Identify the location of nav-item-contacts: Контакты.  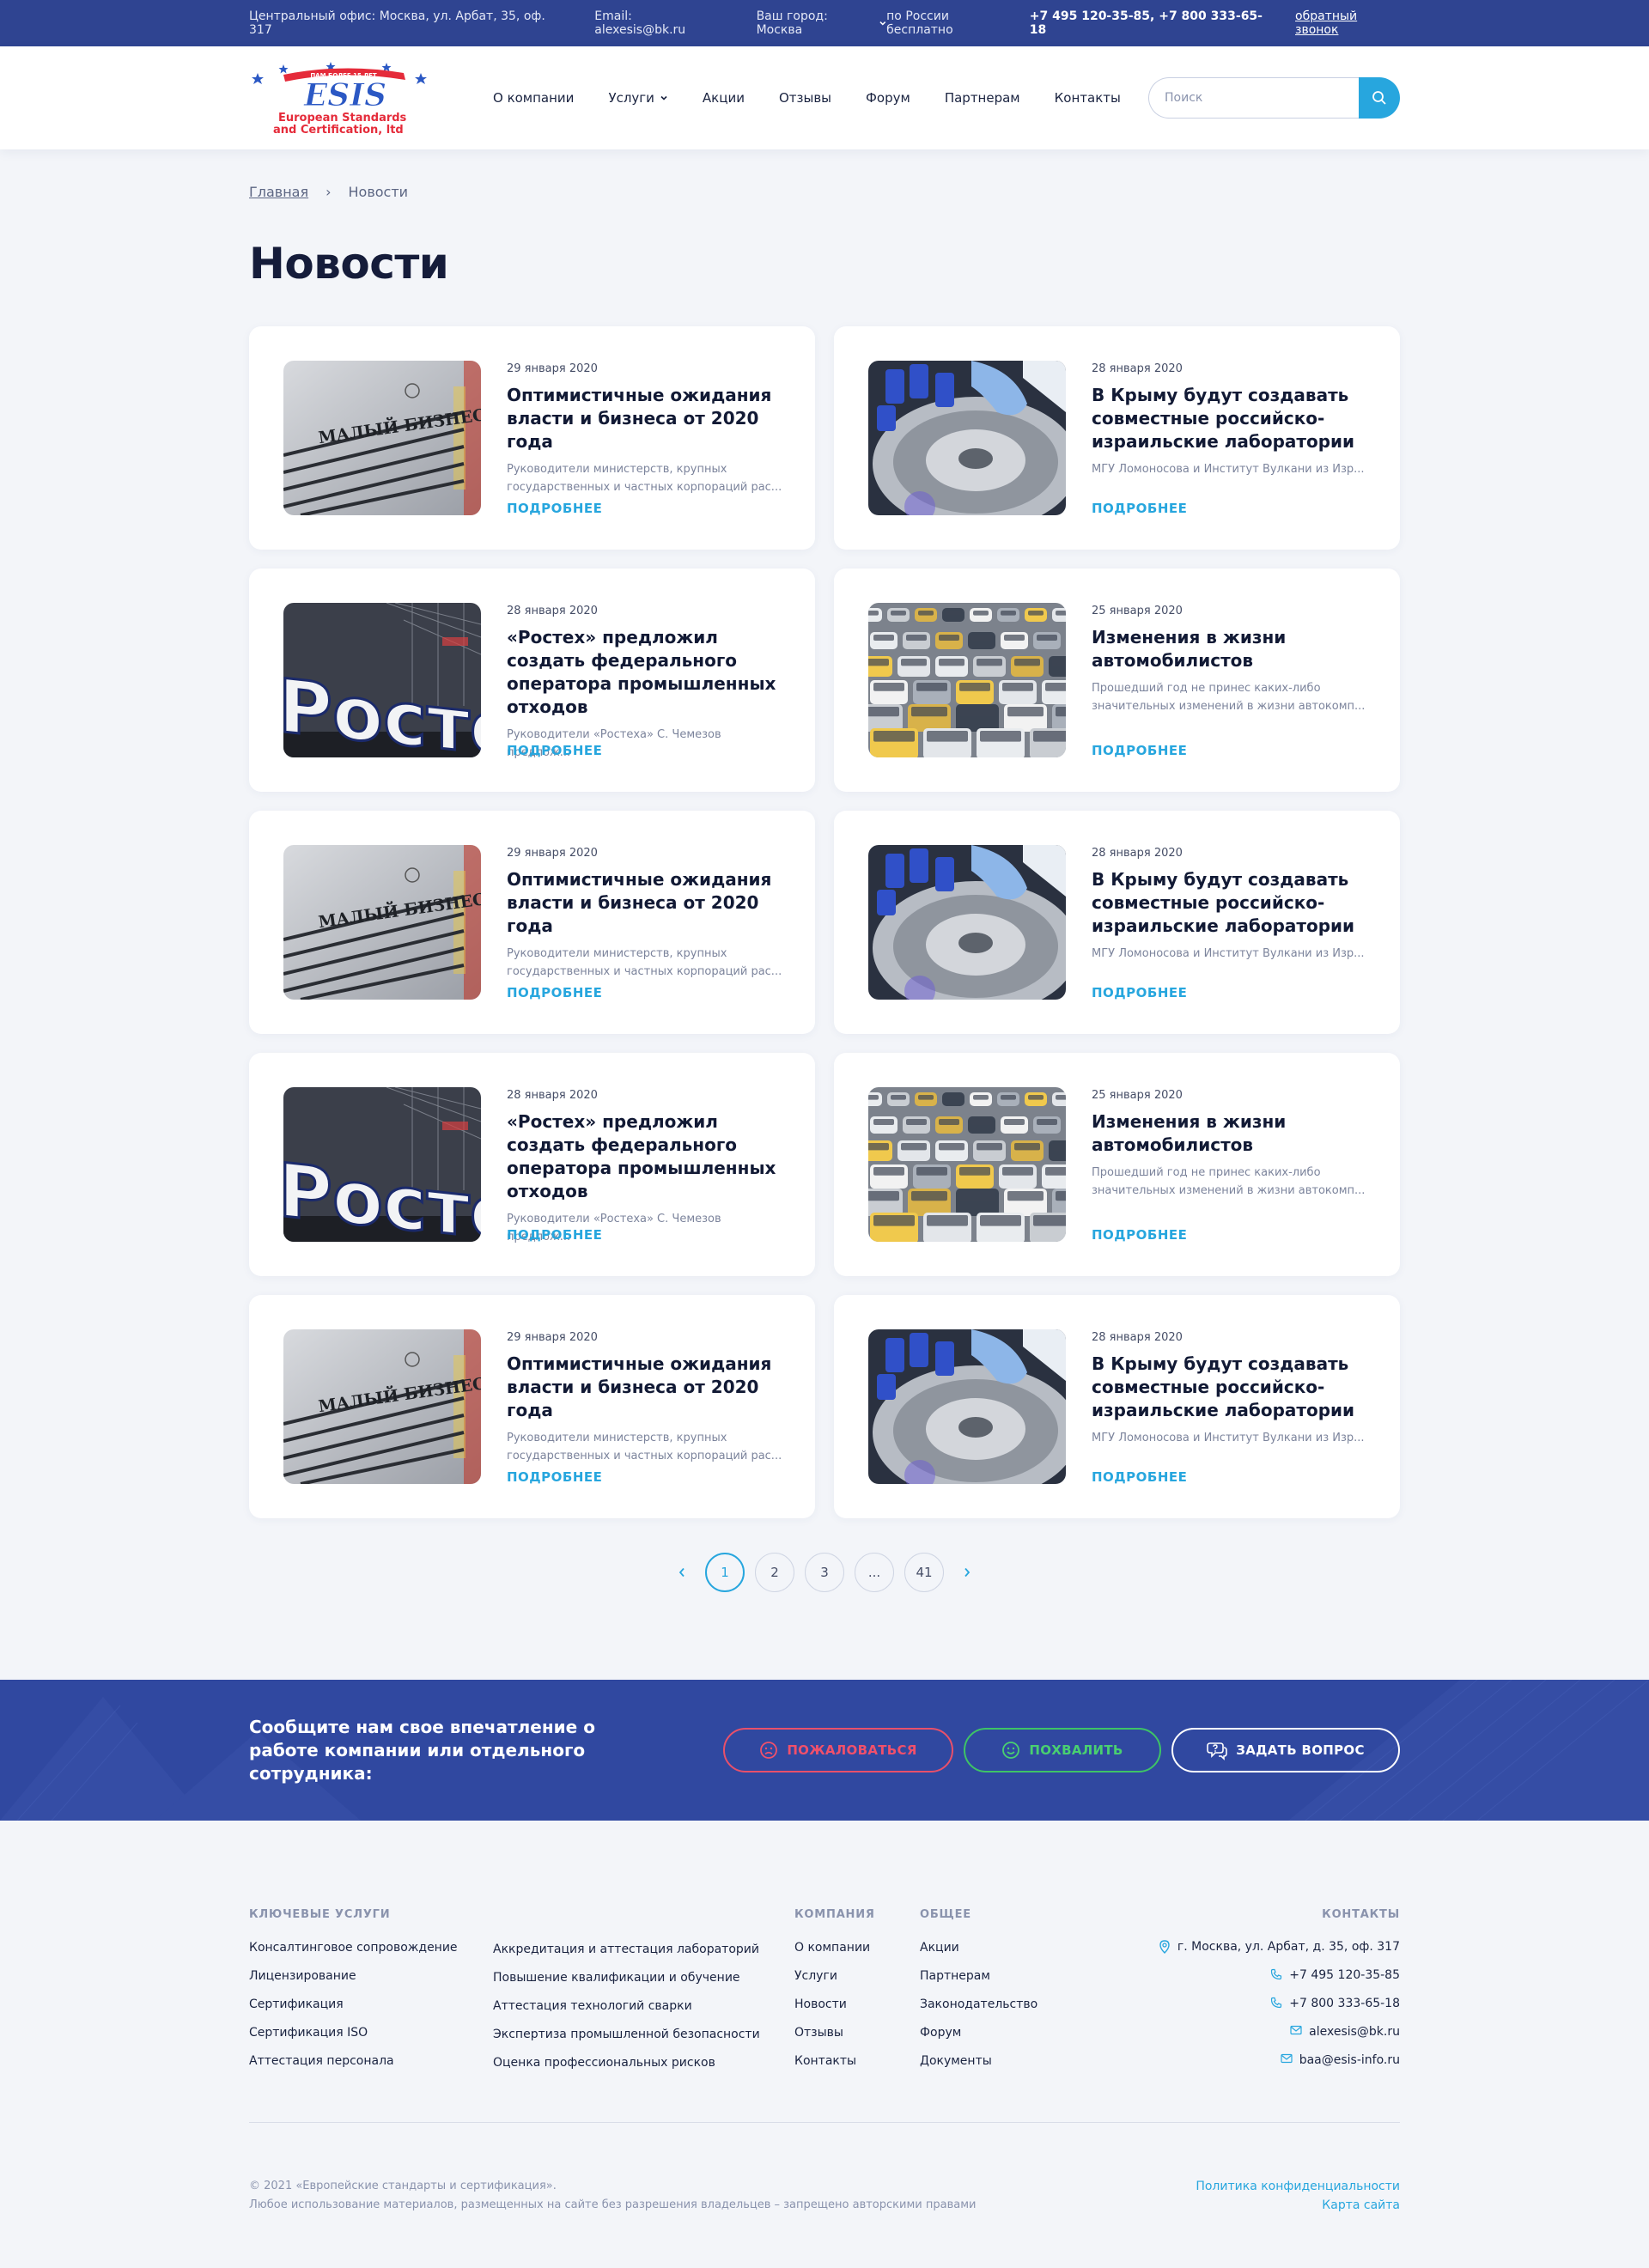
(1088, 98).